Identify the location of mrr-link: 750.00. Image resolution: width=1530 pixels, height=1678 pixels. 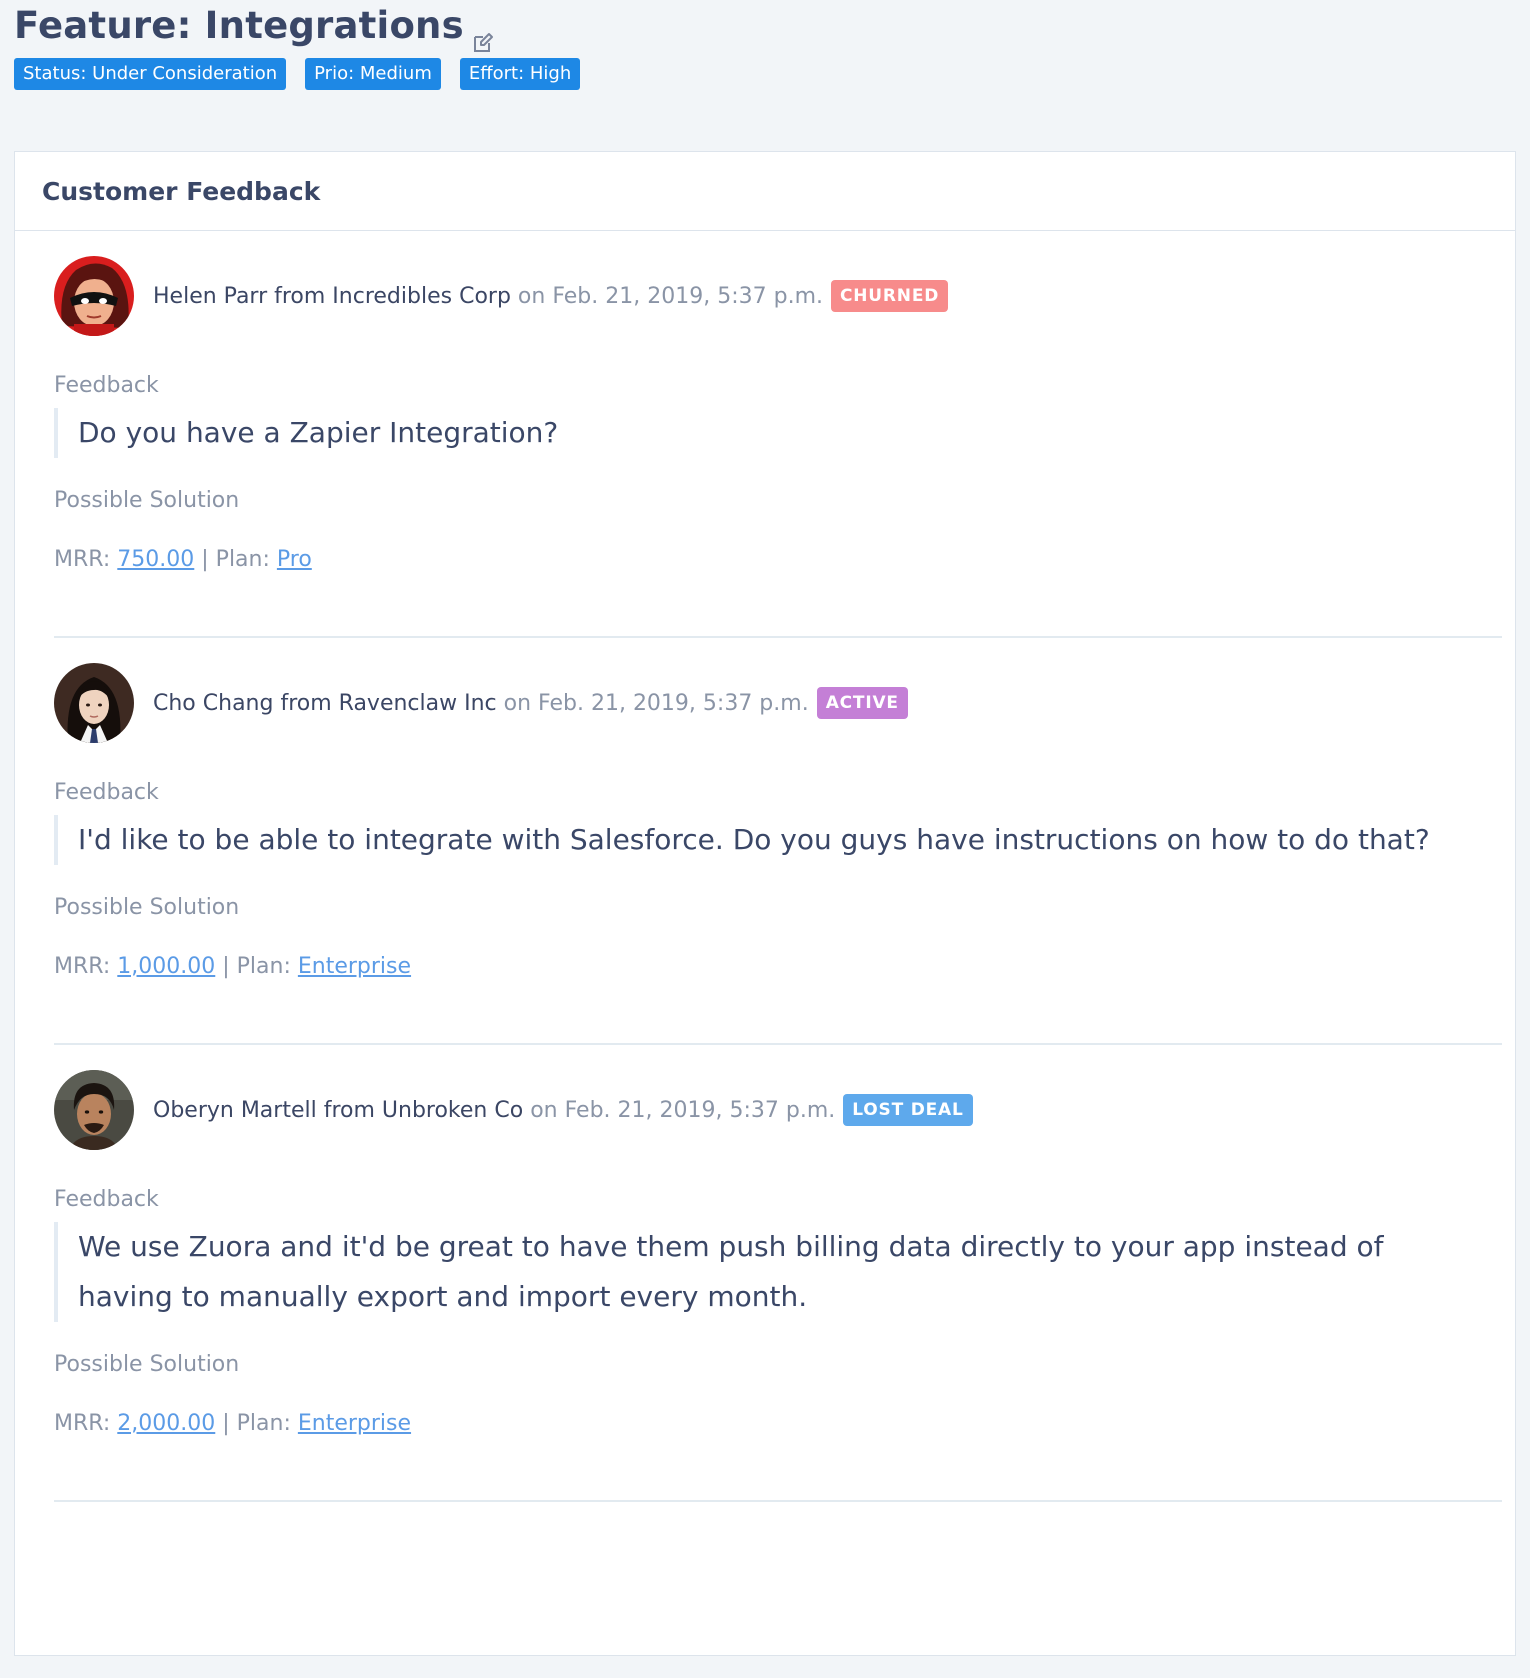
(155, 559).